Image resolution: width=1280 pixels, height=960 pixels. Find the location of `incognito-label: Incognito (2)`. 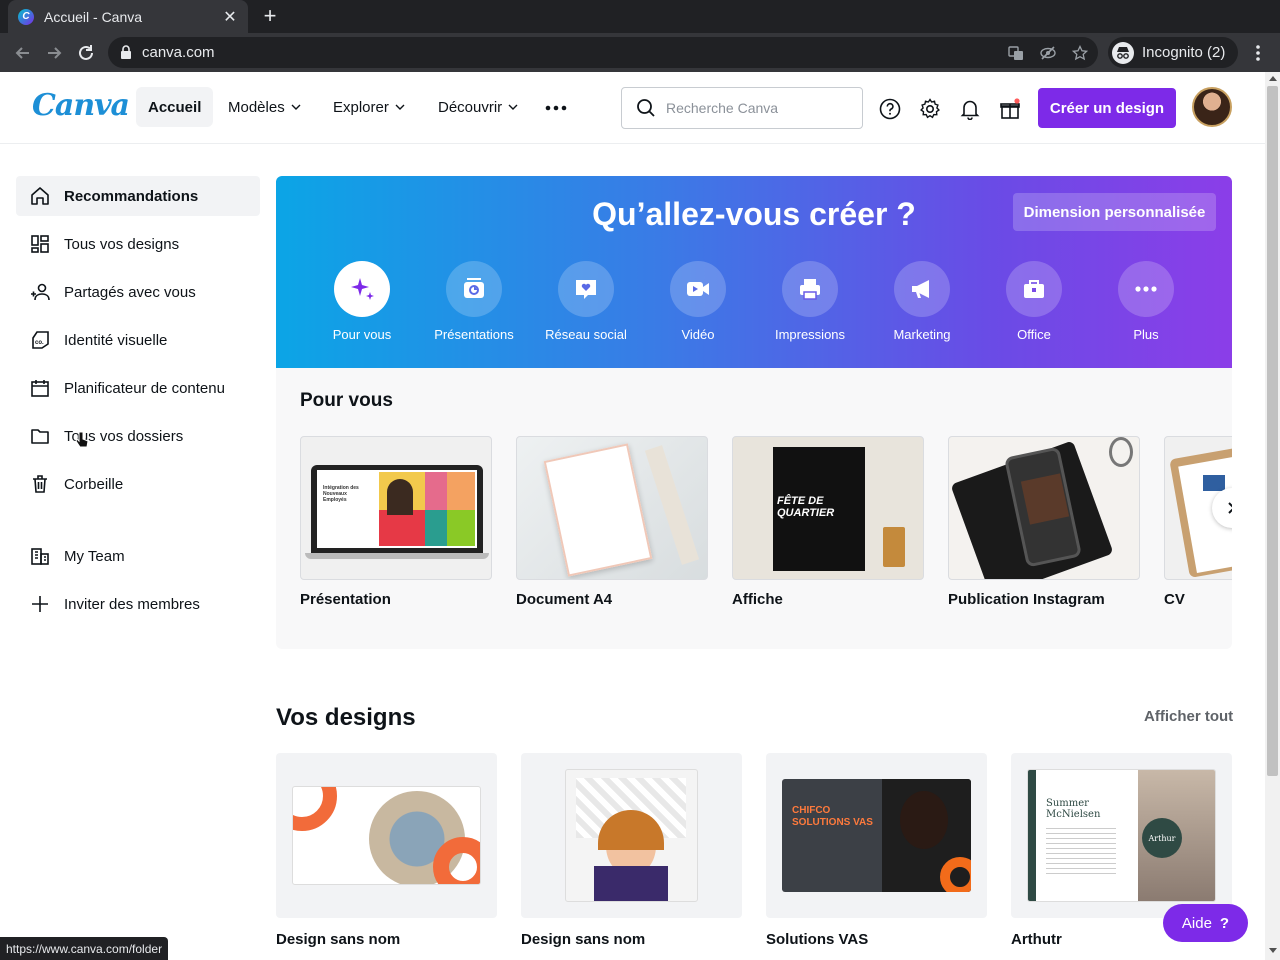

incognito-label: Incognito (2) is located at coordinates (1184, 52).